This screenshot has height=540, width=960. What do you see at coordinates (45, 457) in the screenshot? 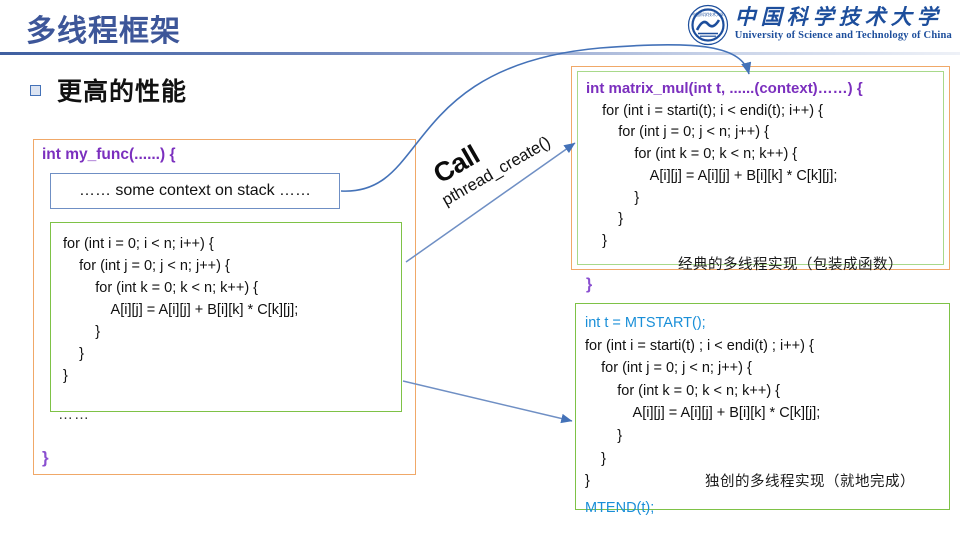
I see `left-closing-brace: }` at bounding box center [45, 457].